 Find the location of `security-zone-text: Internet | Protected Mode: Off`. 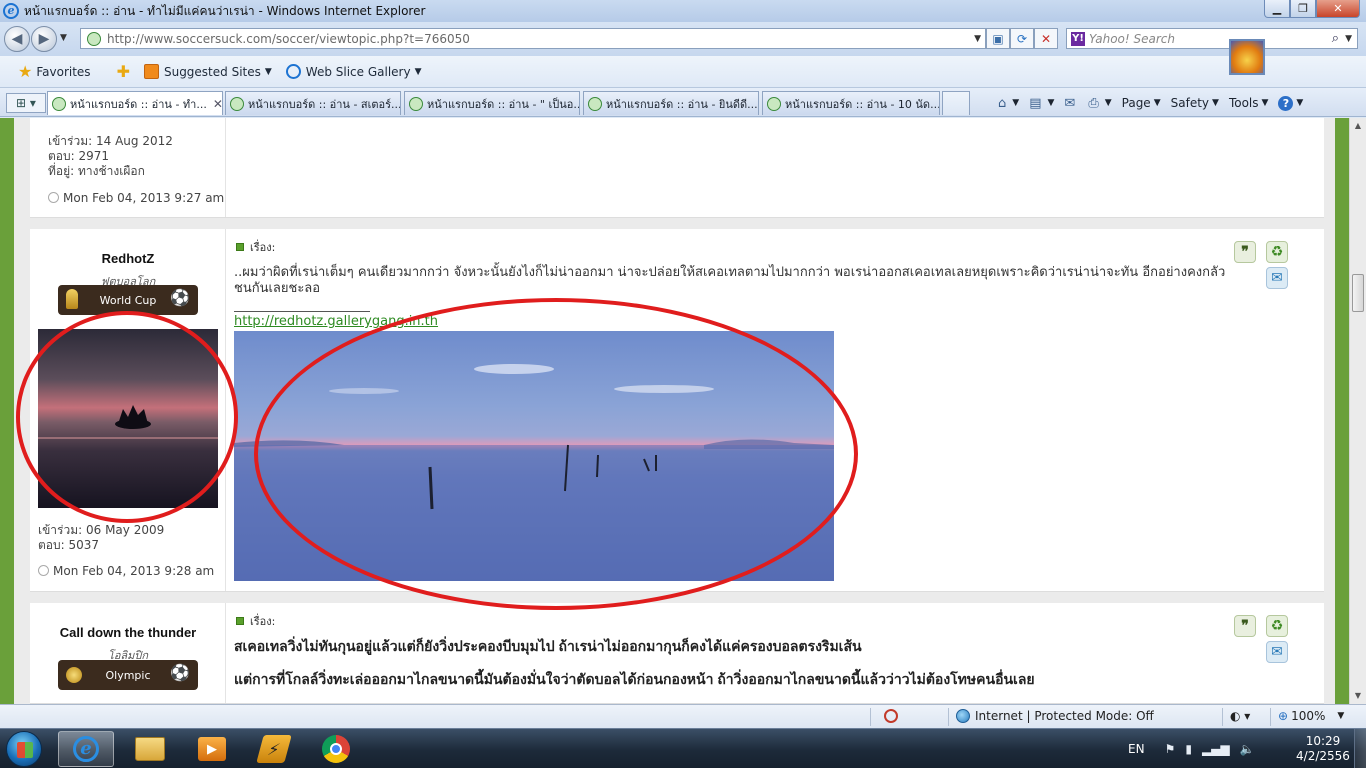

security-zone-text: Internet | Protected Mode: Off is located at coordinates (1064, 716).